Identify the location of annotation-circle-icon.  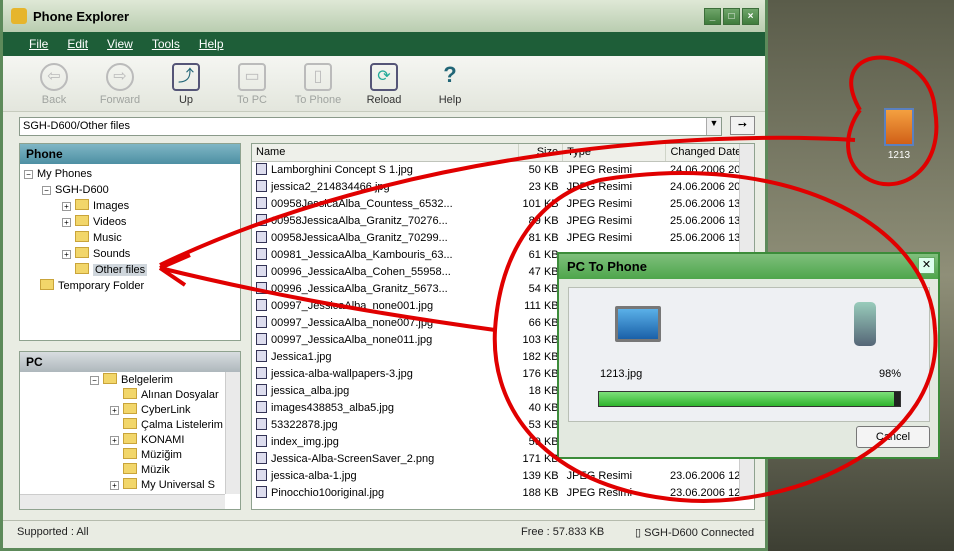
(892, 121).